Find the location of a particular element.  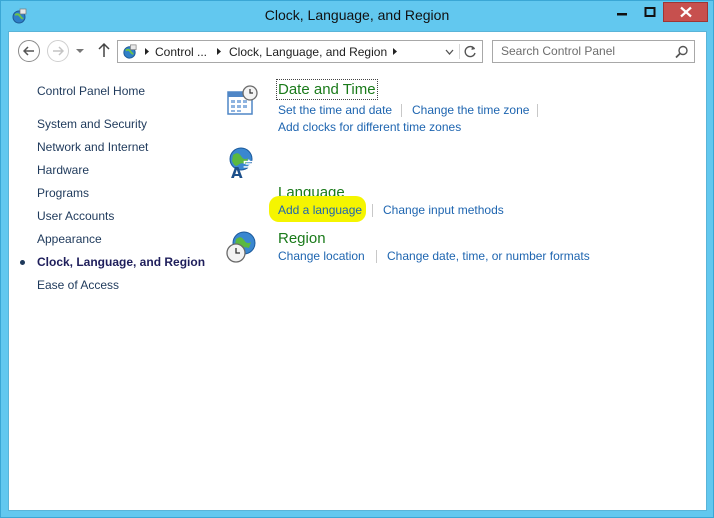

sidebar-item-ease-of-access: Ease of Access is located at coordinates (78, 285).